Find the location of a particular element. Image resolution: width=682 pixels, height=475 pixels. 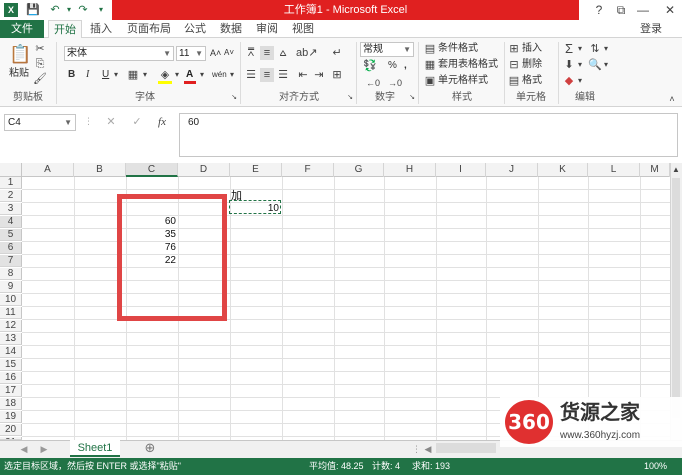

customize-icon: ▾ is located at coordinates (101, 10).